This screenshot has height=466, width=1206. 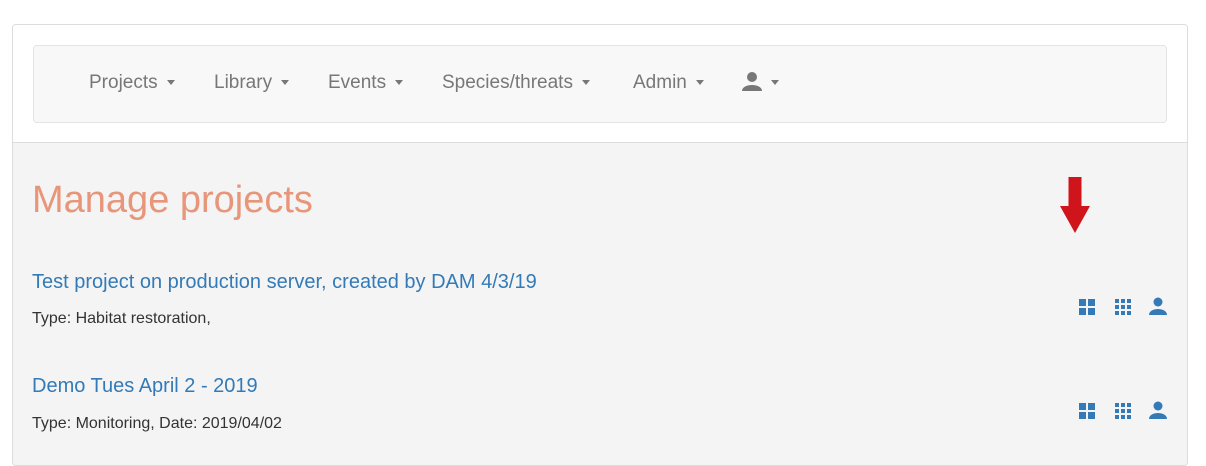 What do you see at coordinates (1075, 205) in the screenshot?
I see `annotation-arrow-icon` at bounding box center [1075, 205].